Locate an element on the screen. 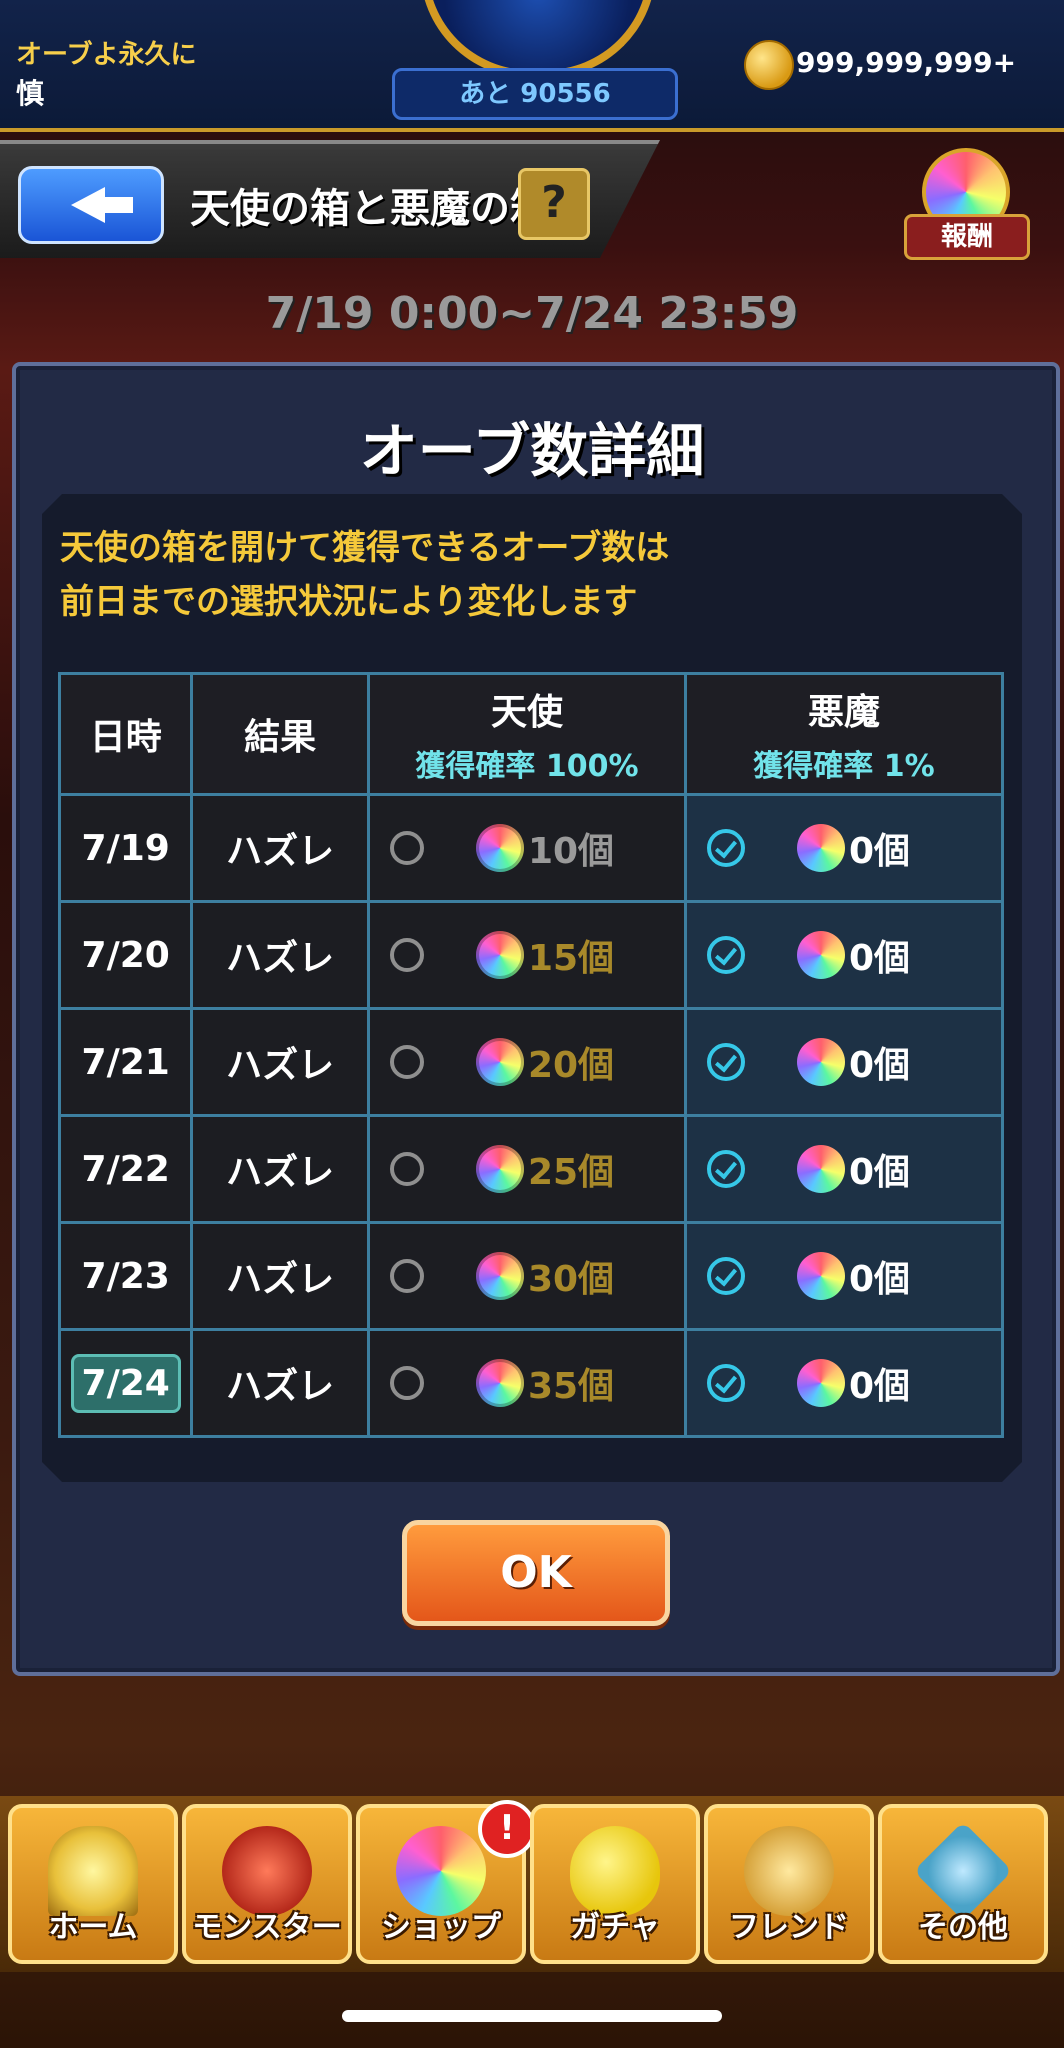 The width and height of the screenshot is (1064, 2048). table-row: 7/20 ハズレ 15個 0個 is located at coordinates (531, 955).